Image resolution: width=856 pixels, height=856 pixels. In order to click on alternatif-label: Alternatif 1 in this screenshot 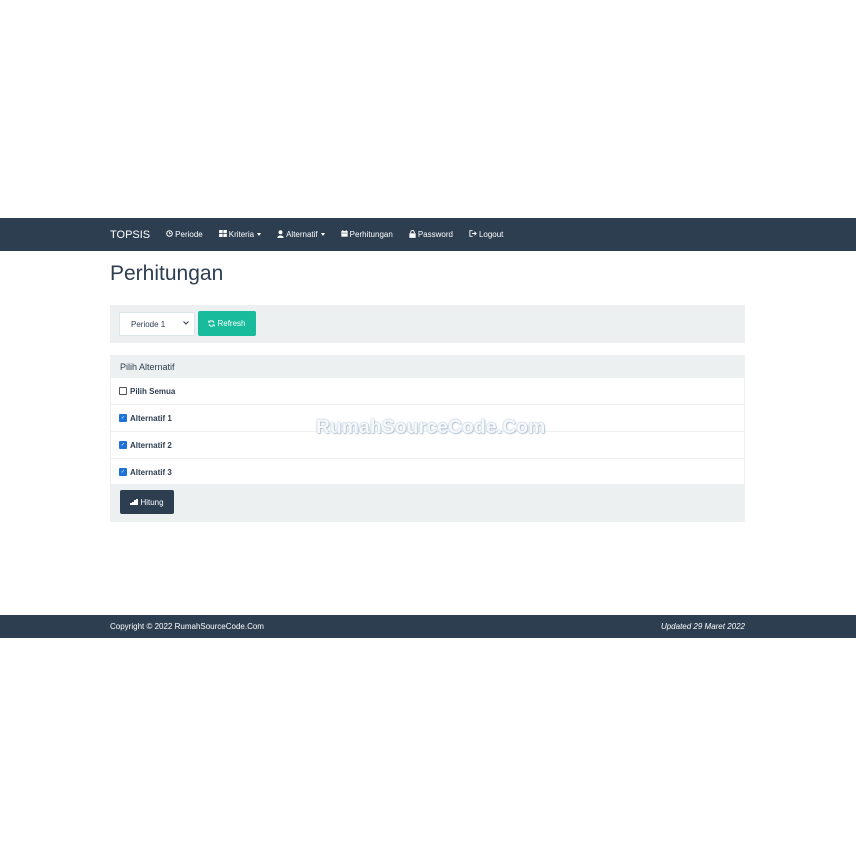, I will do `click(151, 418)`.